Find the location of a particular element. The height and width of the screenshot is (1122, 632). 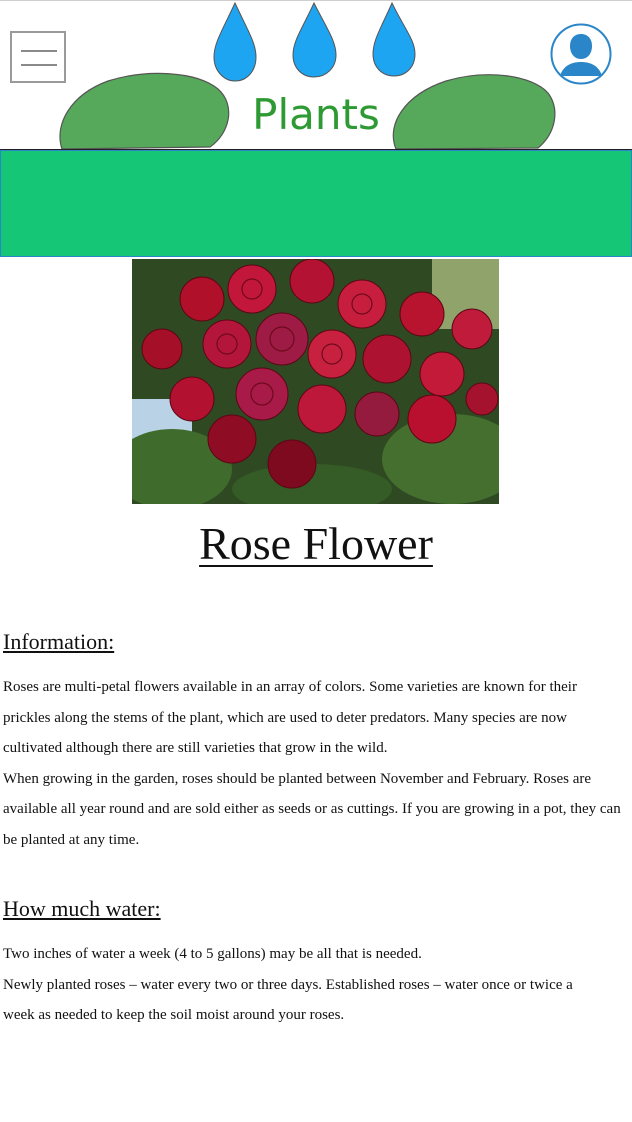

site-header: Plants is located at coordinates (316, 75).